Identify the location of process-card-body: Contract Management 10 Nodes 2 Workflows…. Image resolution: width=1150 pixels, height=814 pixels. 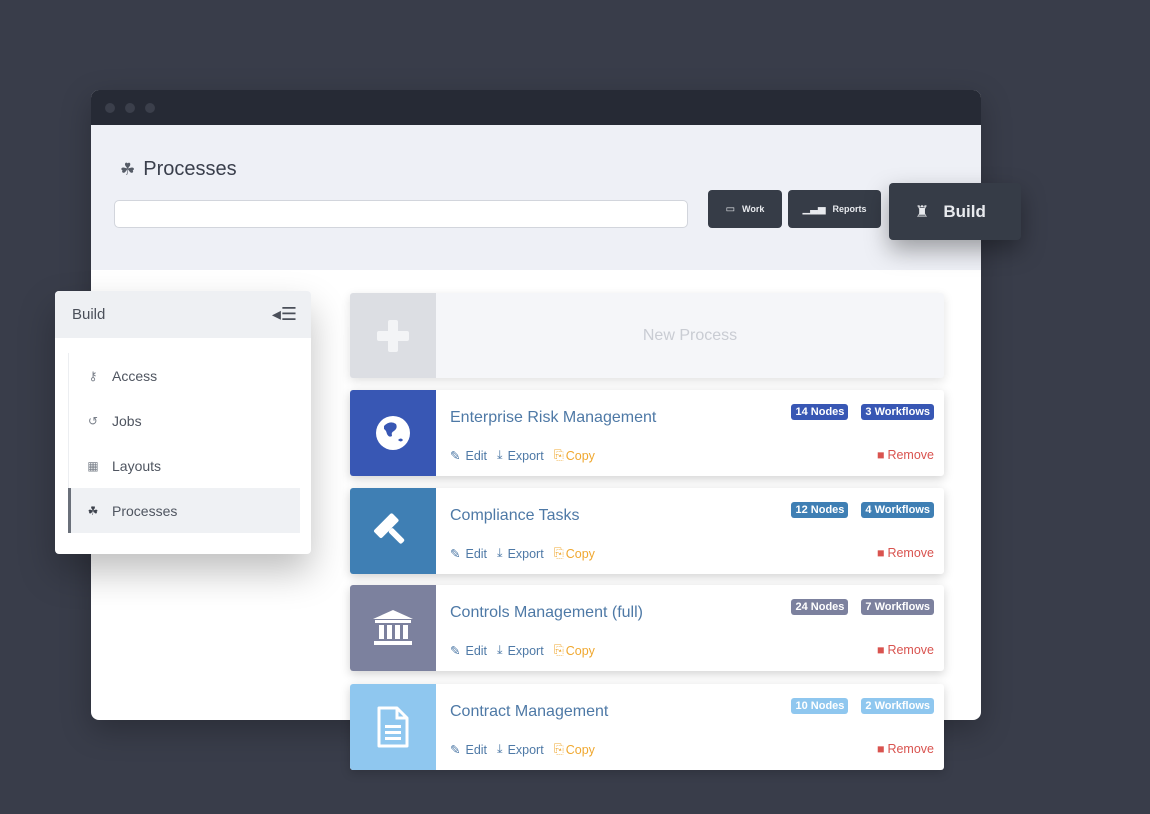
(690, 727).